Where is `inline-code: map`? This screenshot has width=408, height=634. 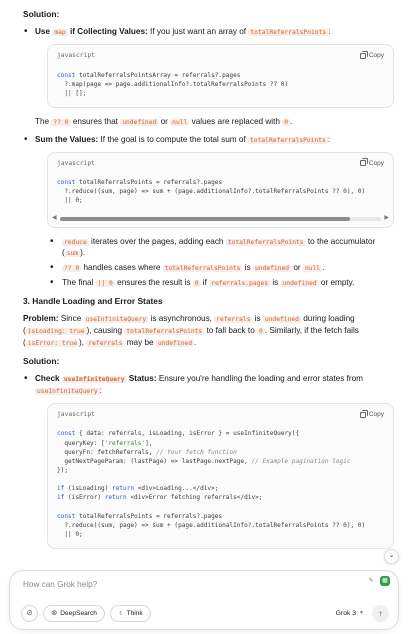
inline-code: map is located at coordinates (60, 33).